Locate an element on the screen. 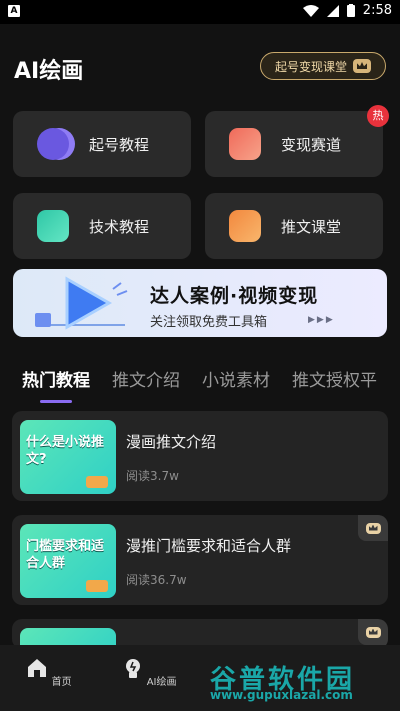 Image resolution: width=400 pixels, height=711 pixels. item-thumbnail: 门槛要求和适合人群 is located at coordinates (68, 561).